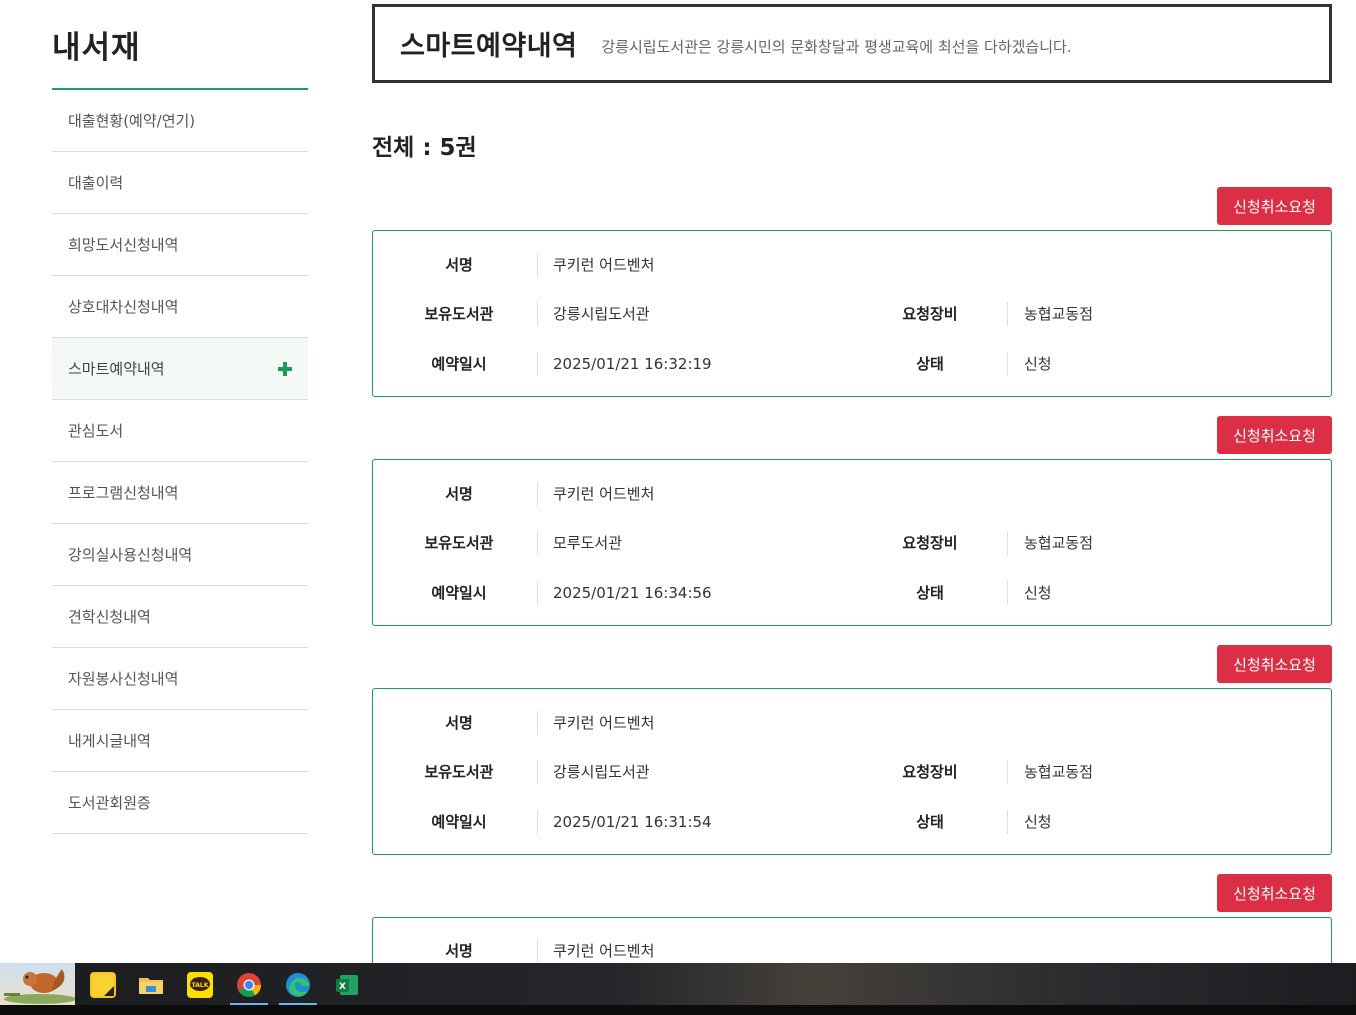 The width and height of the screenshot is (1356, 1015). I want to click on excel-icon: X, so click(347, 985).